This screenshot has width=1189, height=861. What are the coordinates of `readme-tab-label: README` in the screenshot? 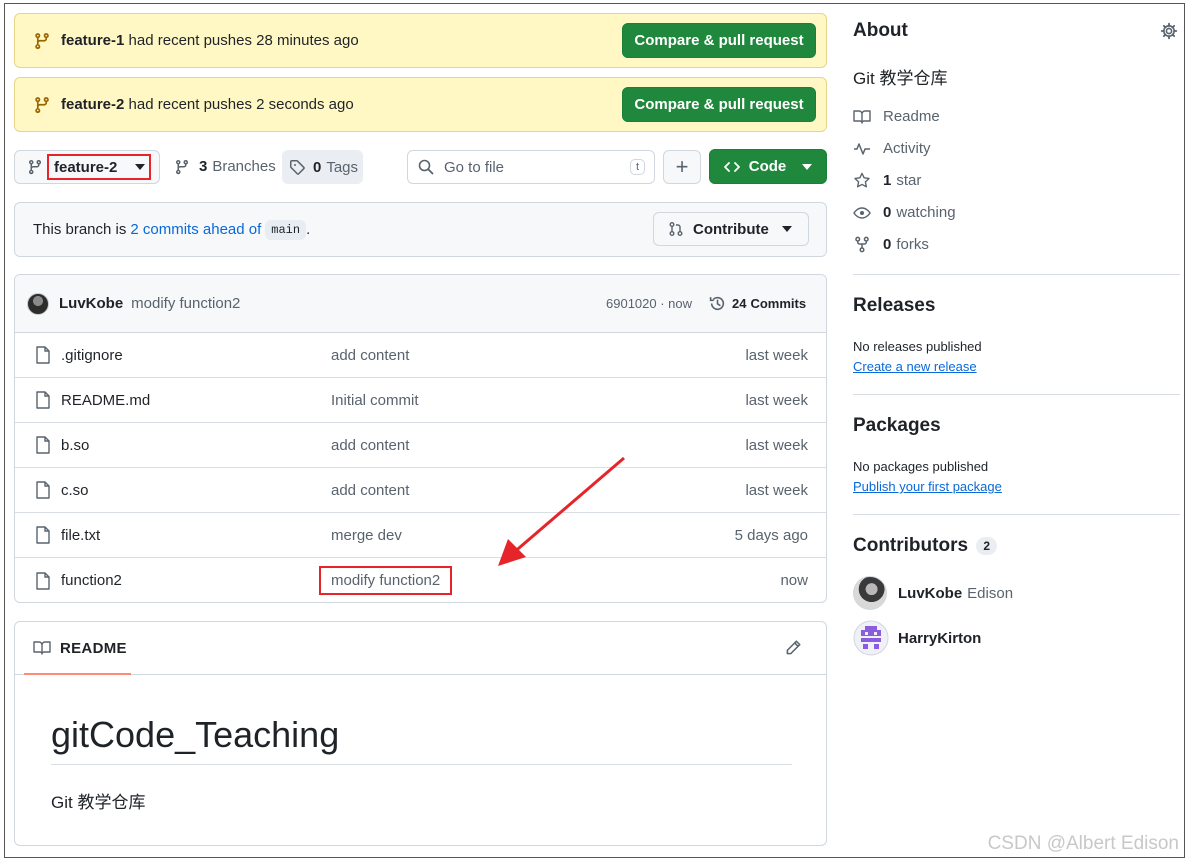 It's located at (93, 648).